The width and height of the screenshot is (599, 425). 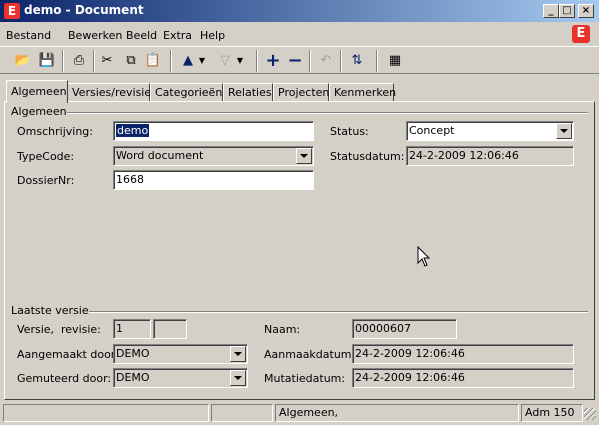 What do you see at coordinates (180, 354) in the screenshot?
I see `aangemaakt-select: DEMO` at bounding box center [180, 354].